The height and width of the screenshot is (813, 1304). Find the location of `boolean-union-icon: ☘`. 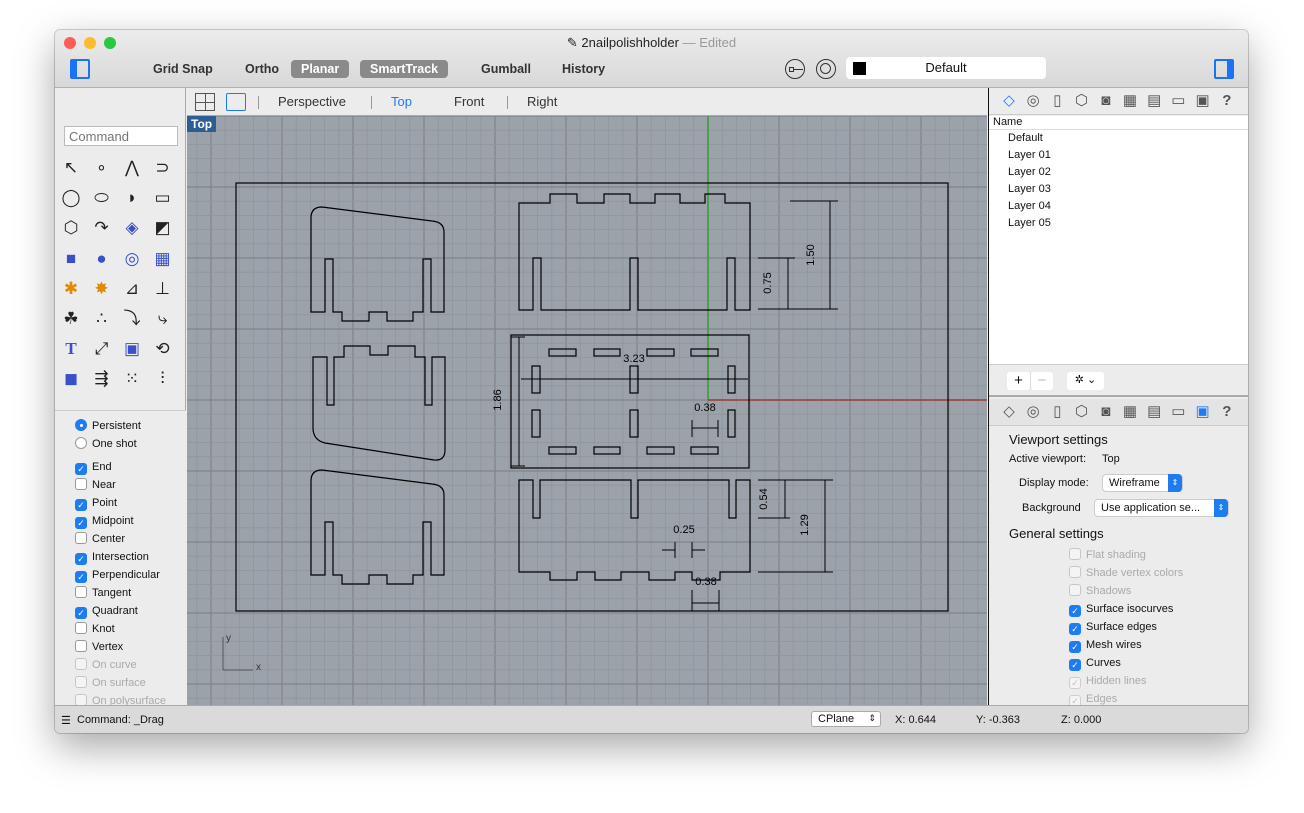

boolean-union-icon: ☘ is located at coordinates (71, 319).